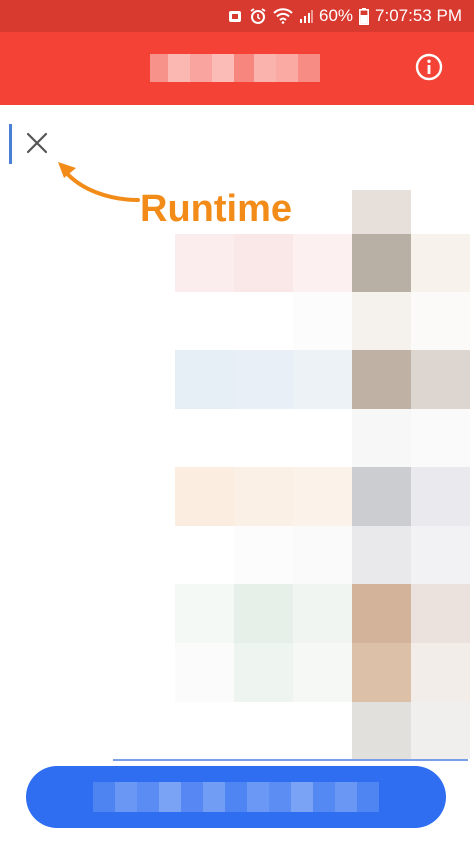  I want to click on button-label-obscured, so click(236, 797).